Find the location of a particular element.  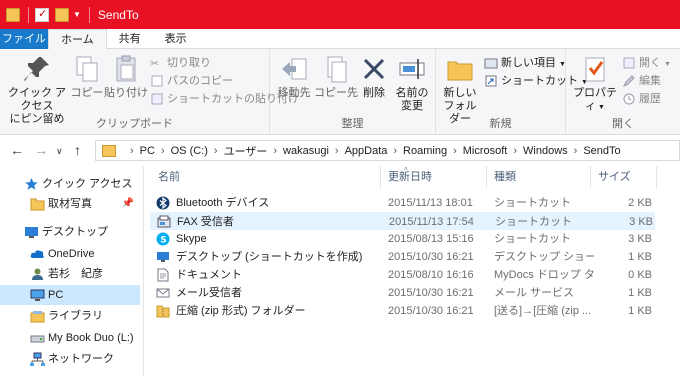

file-name: メール受信者 is located at coordinates (209, 293).